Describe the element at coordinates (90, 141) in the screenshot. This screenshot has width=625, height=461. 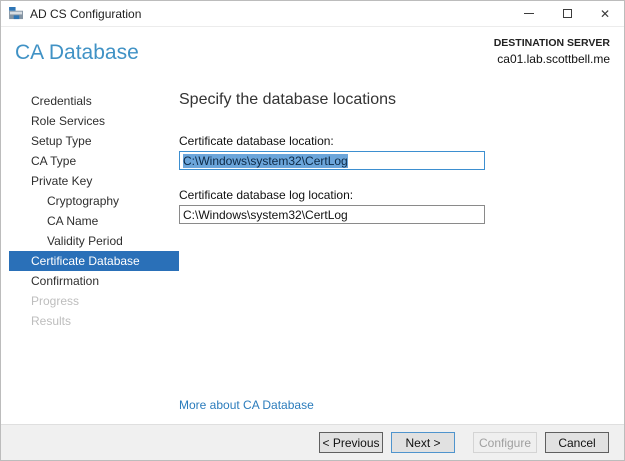
I see `sidebar-item-setup-type: Setup Type` at that location.